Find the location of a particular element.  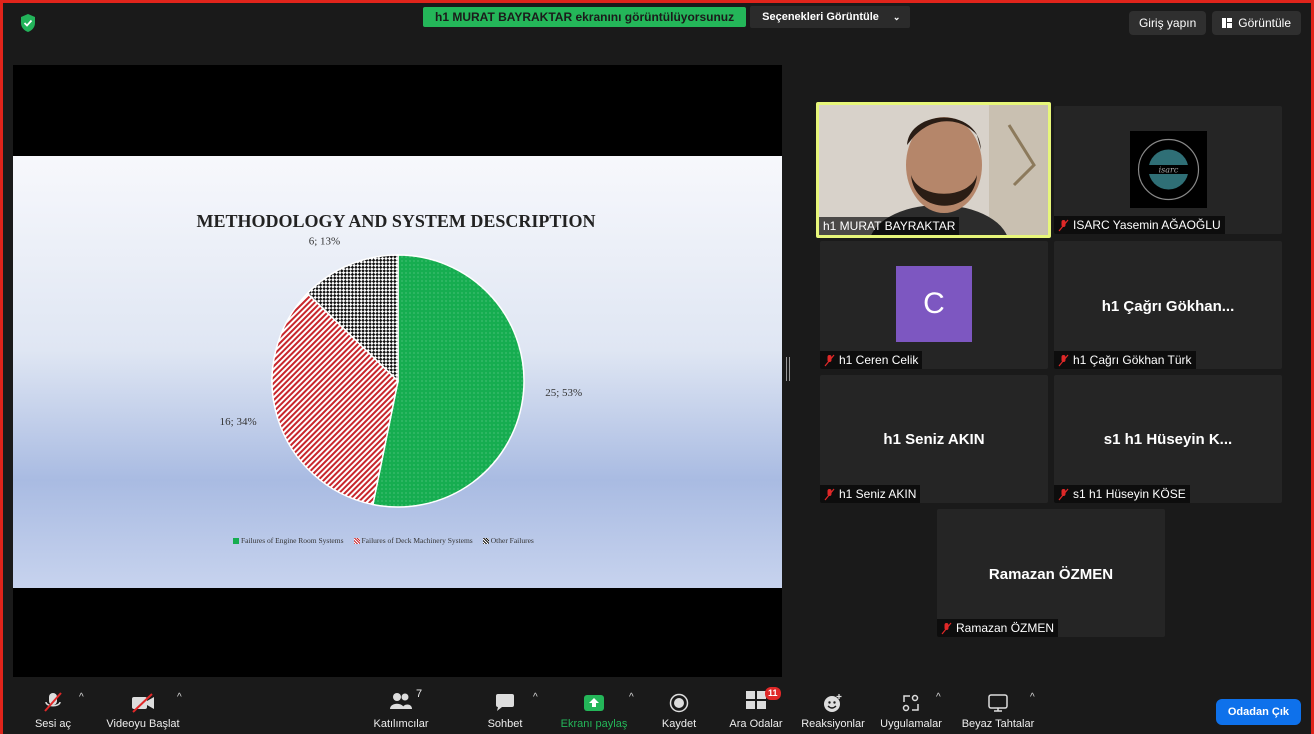

participant-tile-isarc: isarc ISARC Yasemin AĞAOĞLU is located at coordinates (1168, 170).